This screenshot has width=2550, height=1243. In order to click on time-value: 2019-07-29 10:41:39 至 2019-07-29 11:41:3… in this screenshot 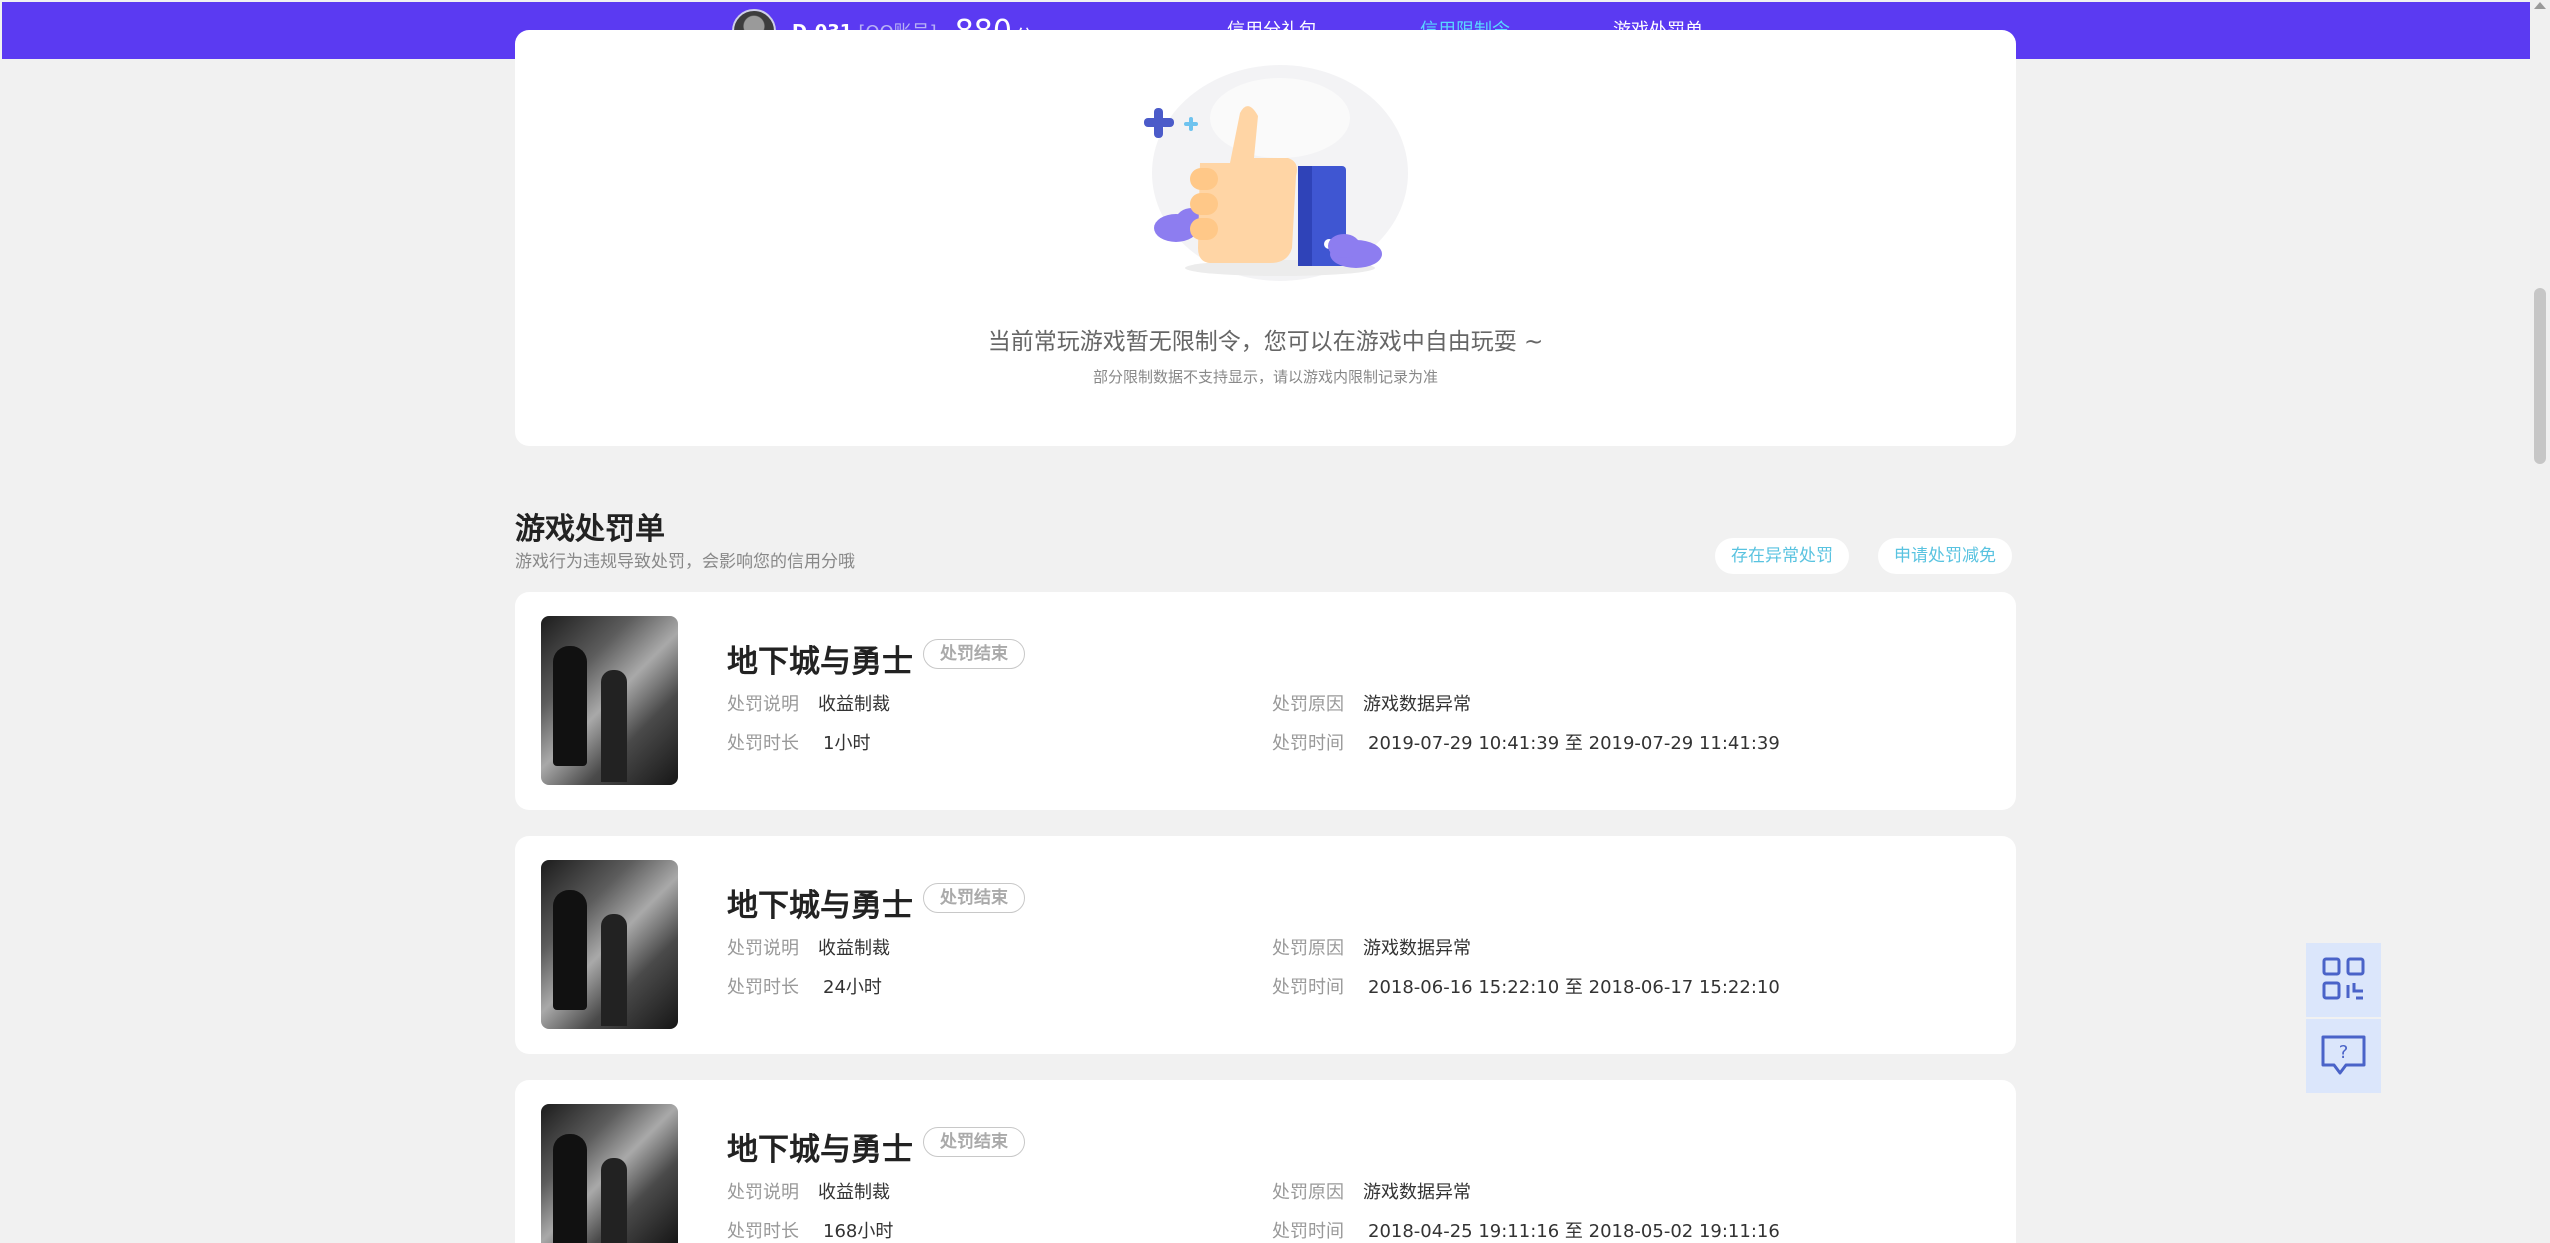, I will do `click(1574, 743)`.